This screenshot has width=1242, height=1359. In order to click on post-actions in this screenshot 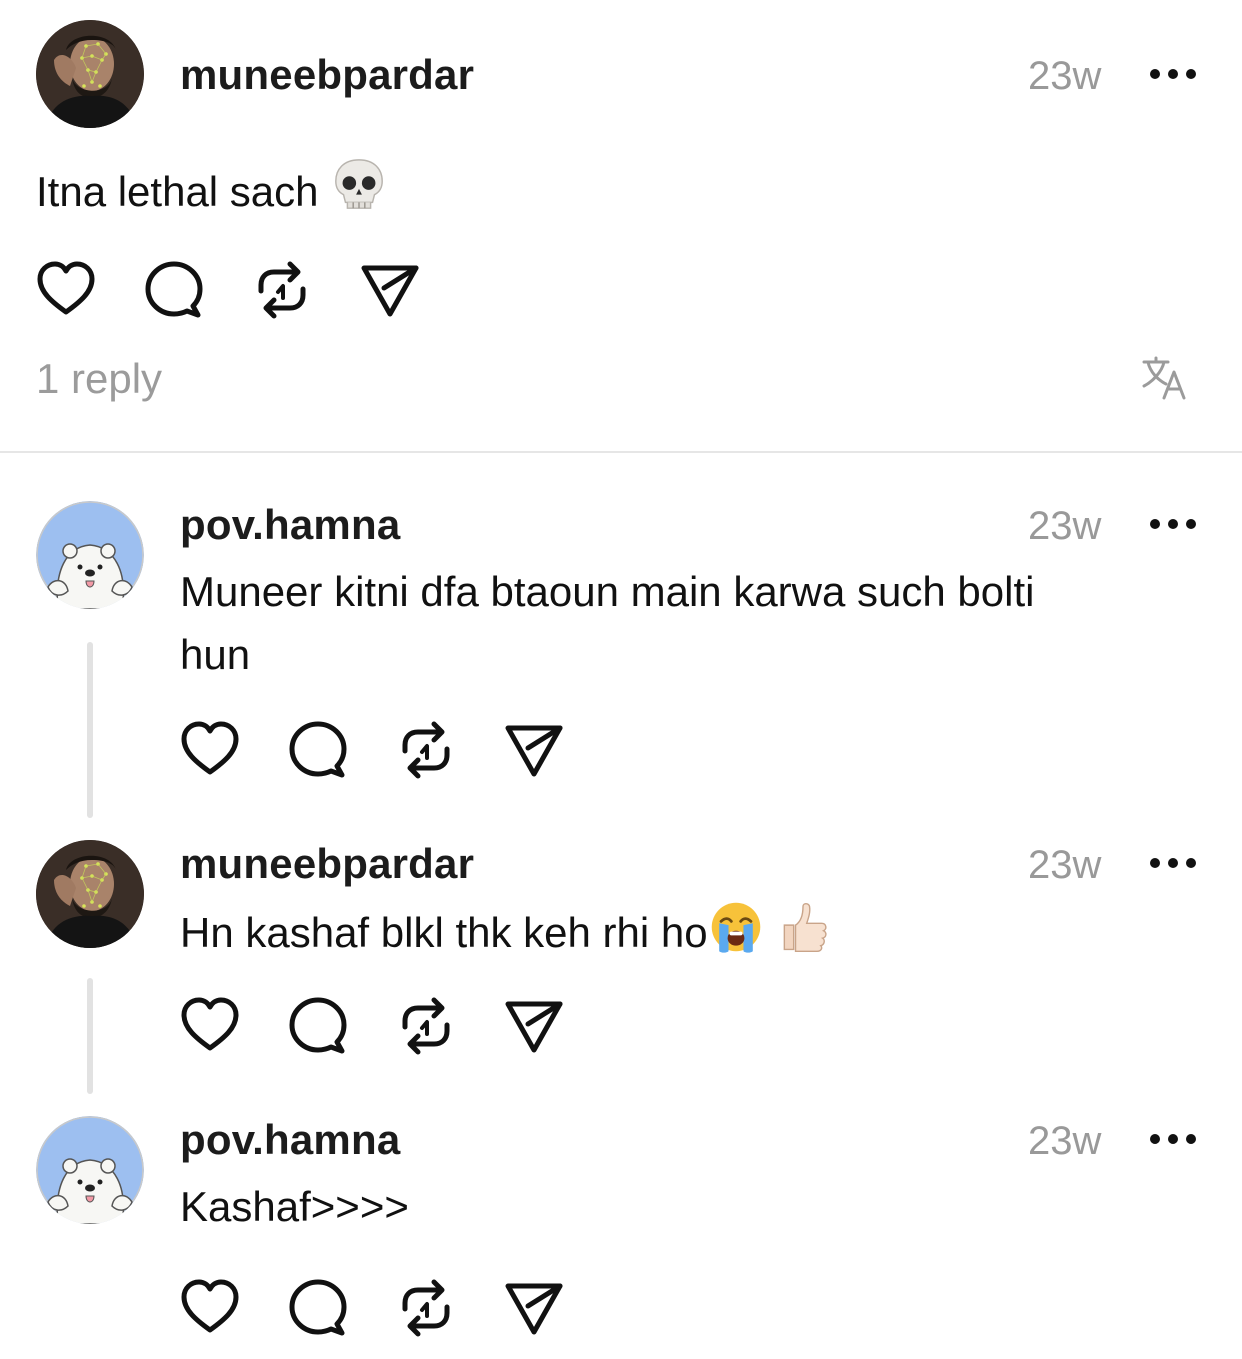, I will do `click(234, 290)`.